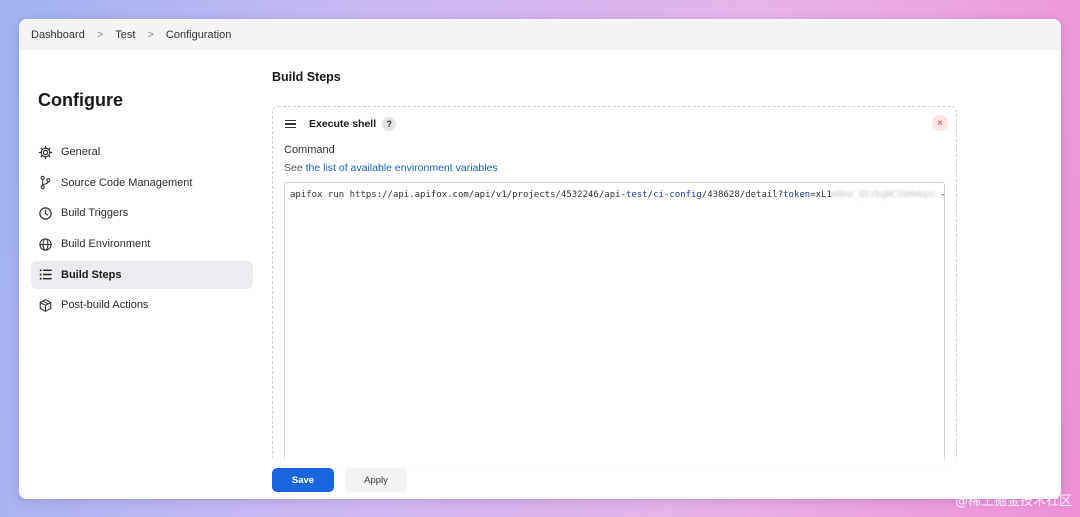  Describe the element at coordinates (91, 274) in the screenshot. I see `sidebar-item-label: Build Steps` at that location.